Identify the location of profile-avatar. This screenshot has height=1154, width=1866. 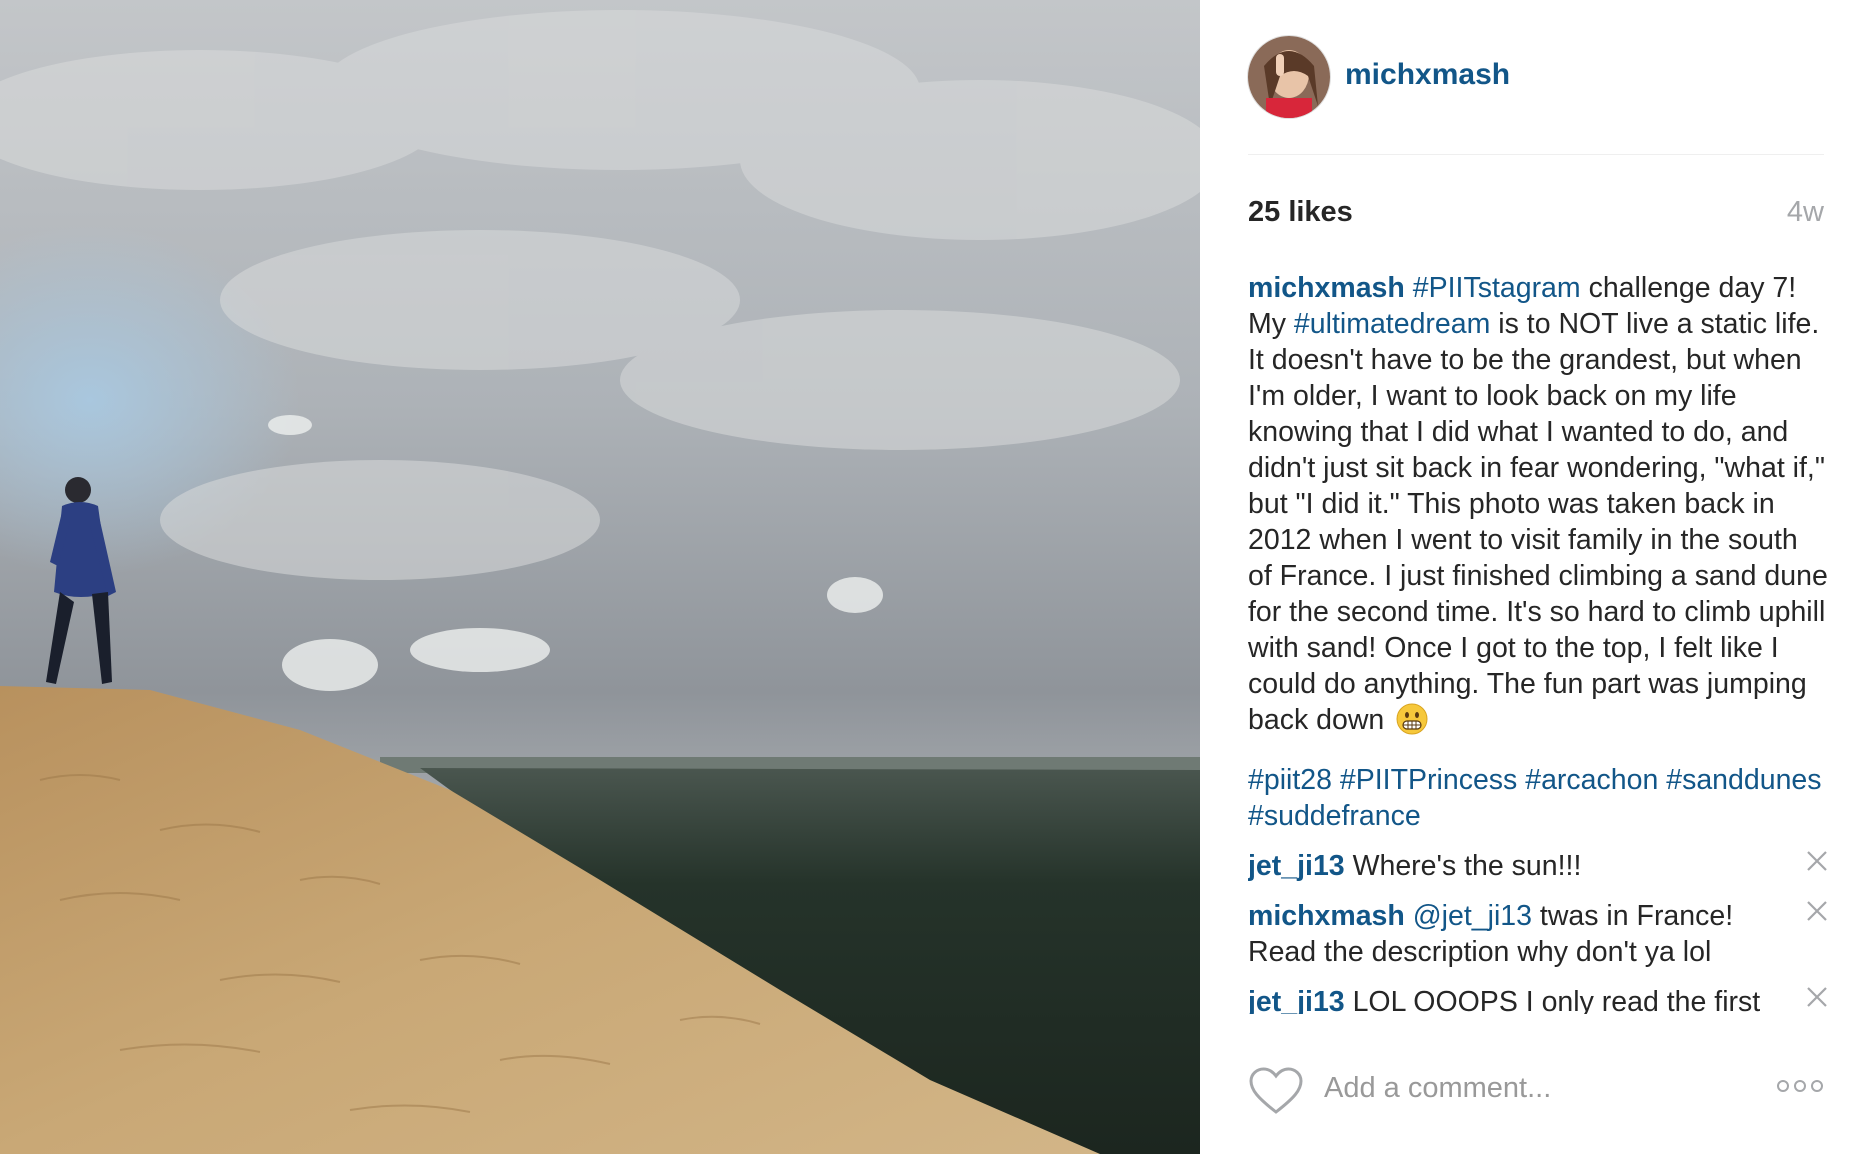
(1289, 77).